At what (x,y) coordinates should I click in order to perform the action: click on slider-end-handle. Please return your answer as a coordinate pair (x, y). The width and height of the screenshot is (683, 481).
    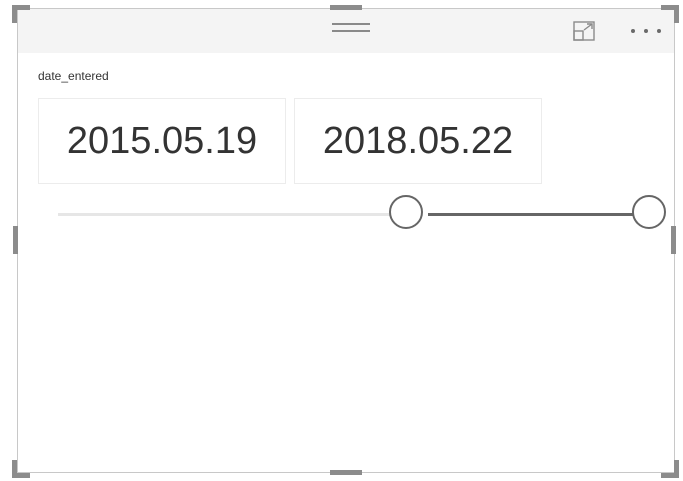
    Looking at the image, I should click on (649, 212).